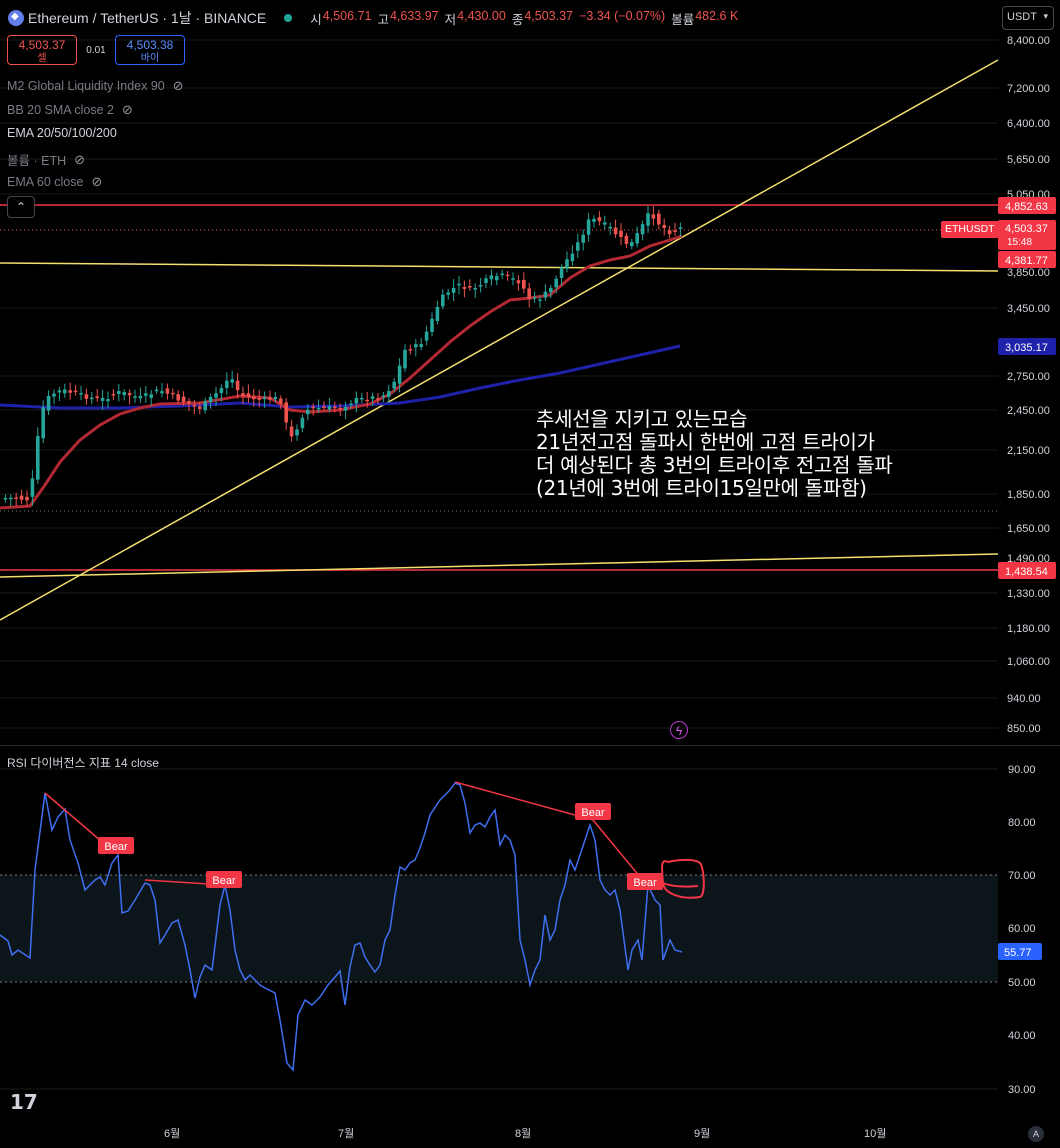  I want to click on time-tick-label: 9월, so click(702, 1133).